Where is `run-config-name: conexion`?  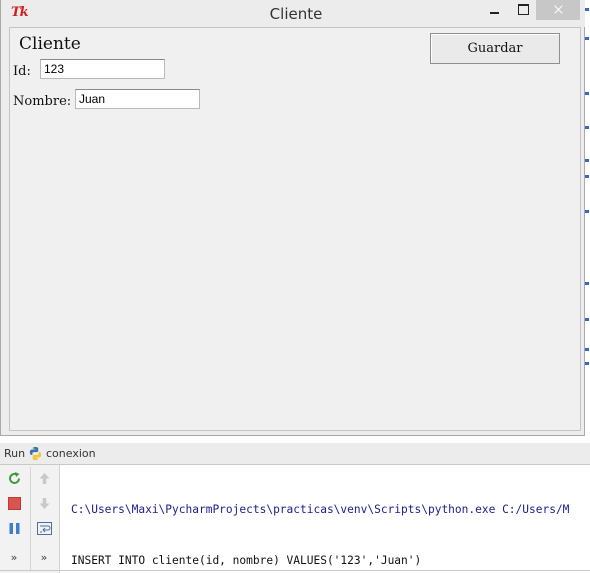 run-config-name: conexion is located at coordinates (71, 453).